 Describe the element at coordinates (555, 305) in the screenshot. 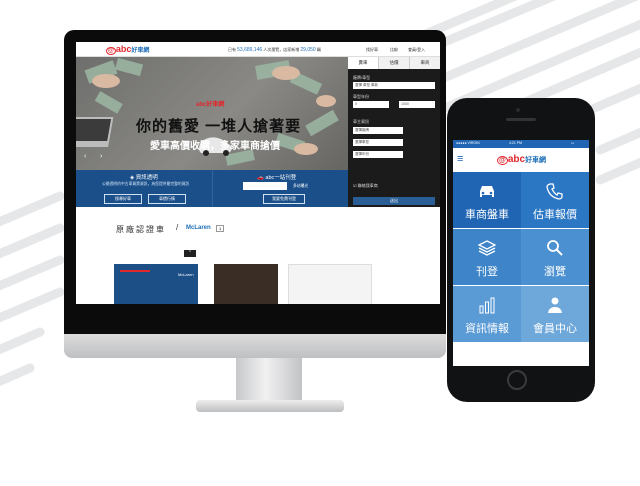

I see `user-icon` at that location.